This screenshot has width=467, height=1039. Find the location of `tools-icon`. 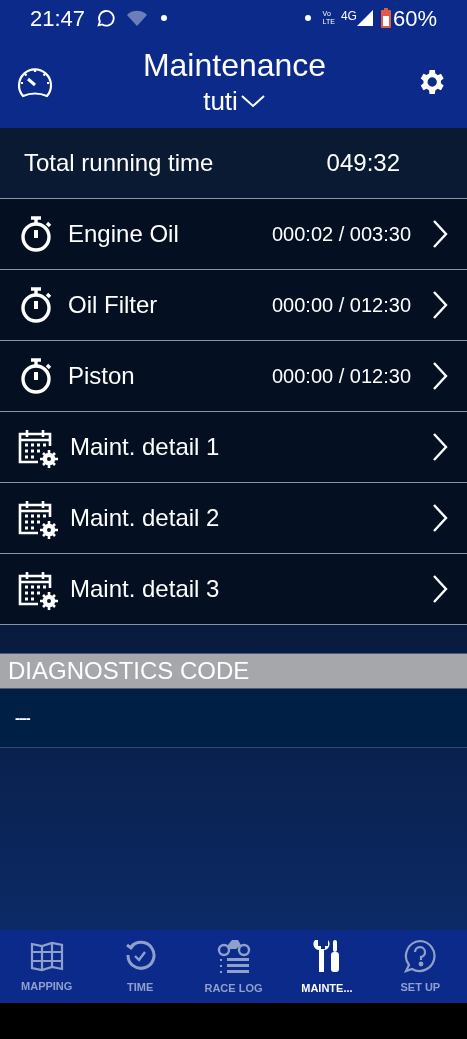

tools-icon is located at coordinates (326, 956).